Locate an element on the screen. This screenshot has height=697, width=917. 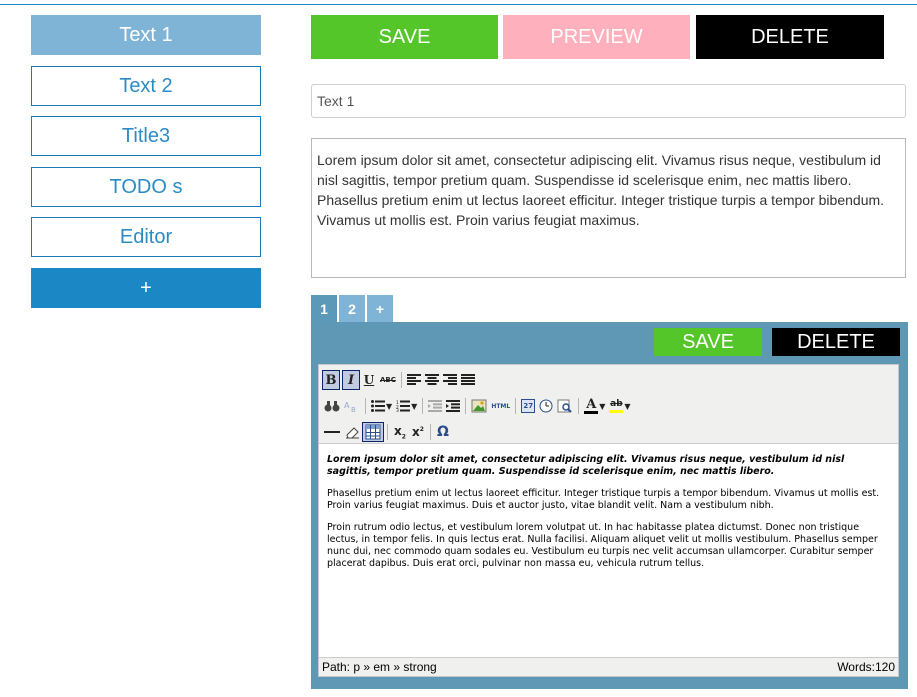
toolbar-row-1: B I U ABC is located at coordinates (399, 380).